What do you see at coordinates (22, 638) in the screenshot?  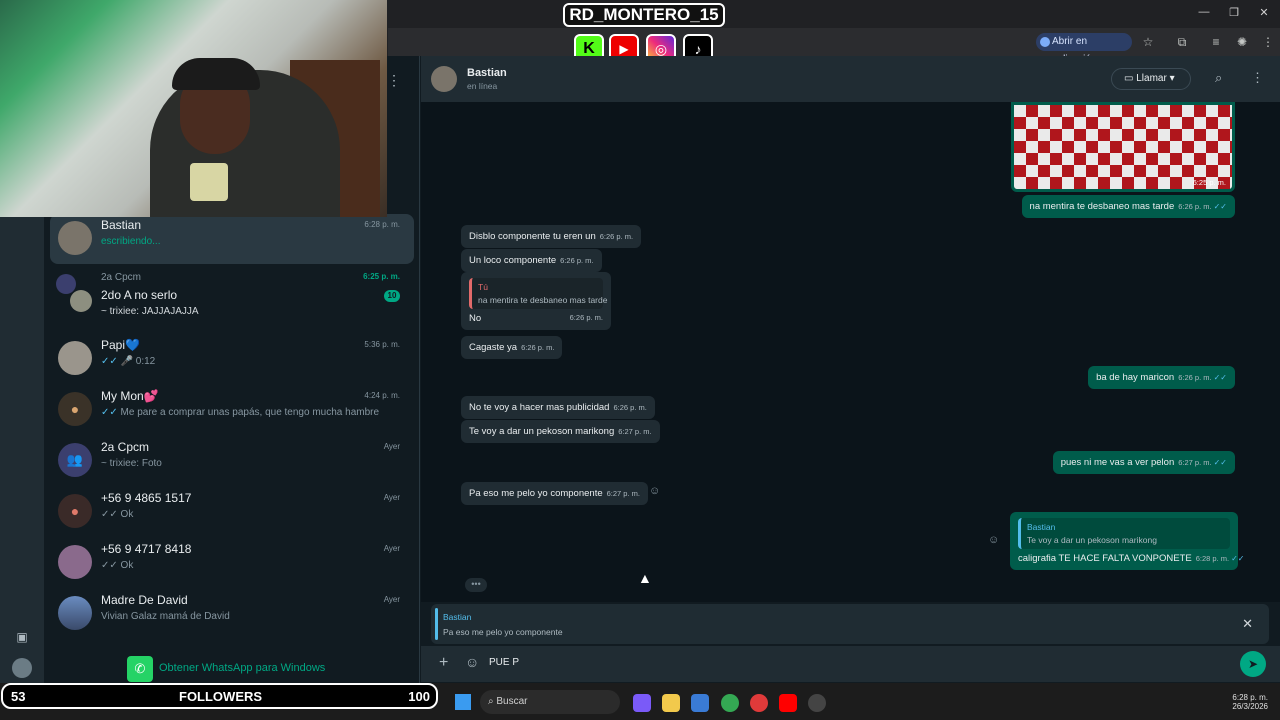 I see `media-gallery-icon: ▣` at bounding box center [22, 638].